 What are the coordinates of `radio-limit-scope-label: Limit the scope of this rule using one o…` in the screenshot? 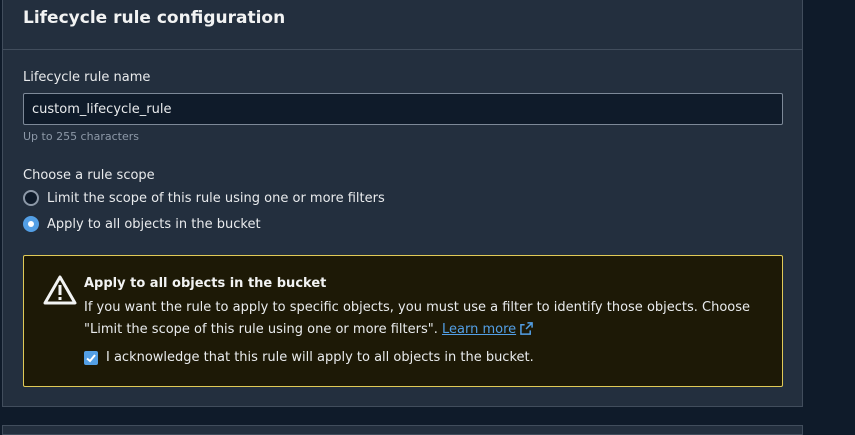 It's located at (216, 198).